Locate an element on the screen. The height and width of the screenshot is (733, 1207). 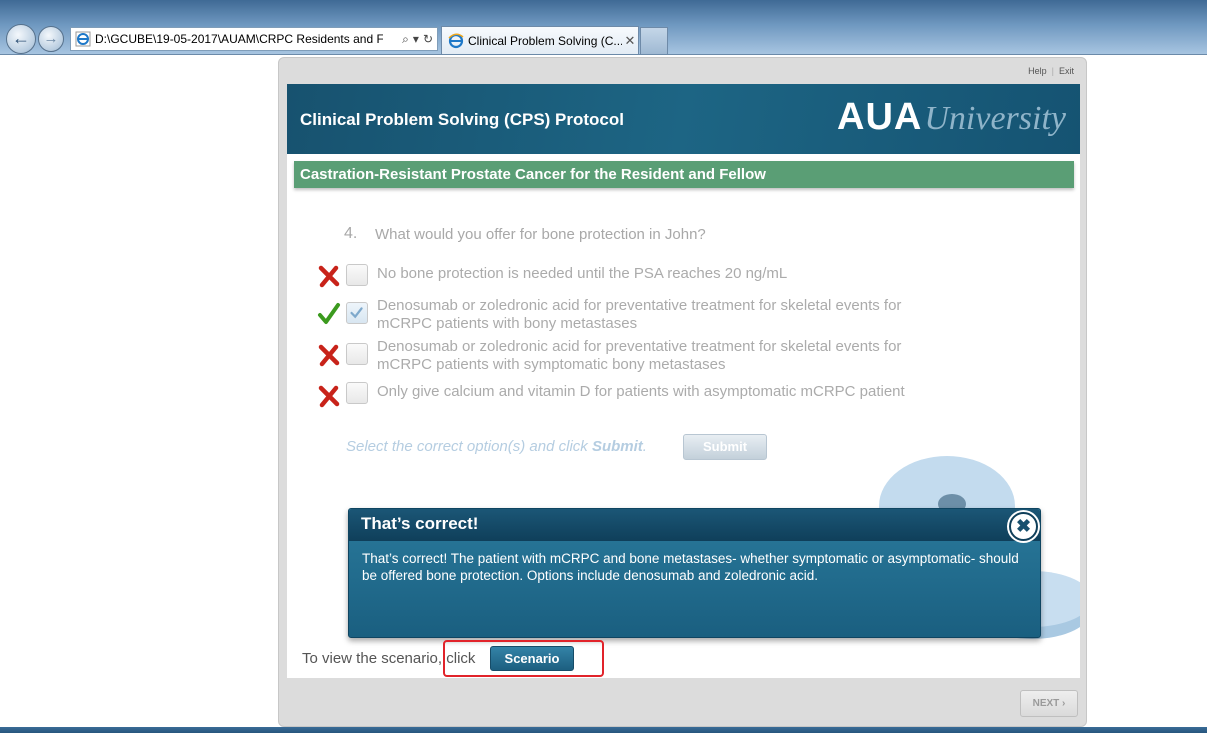
option-checkbox-checked is located at coordinates (357, 313).